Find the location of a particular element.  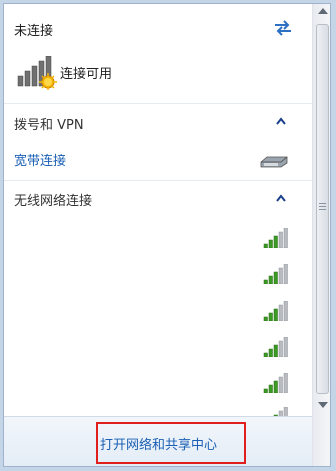

dialup-vpn-header: 拨号和 VPN is located at coordinates (49, 125).